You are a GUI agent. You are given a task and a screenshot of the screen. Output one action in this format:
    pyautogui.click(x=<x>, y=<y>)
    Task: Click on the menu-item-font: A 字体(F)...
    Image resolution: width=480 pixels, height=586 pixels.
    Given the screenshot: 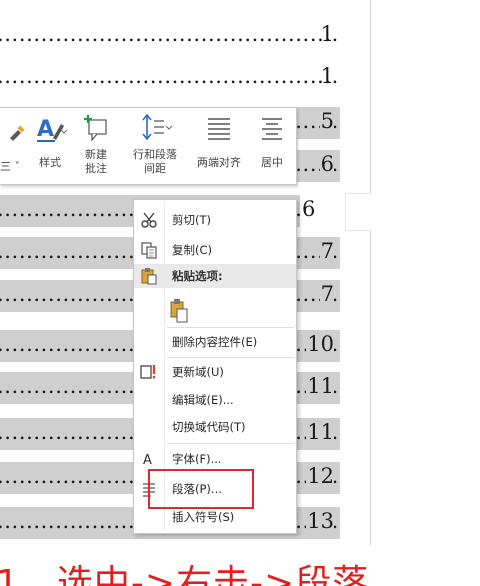 What is the action you would take?
    pyautogui.click(x=215, y=459)
    